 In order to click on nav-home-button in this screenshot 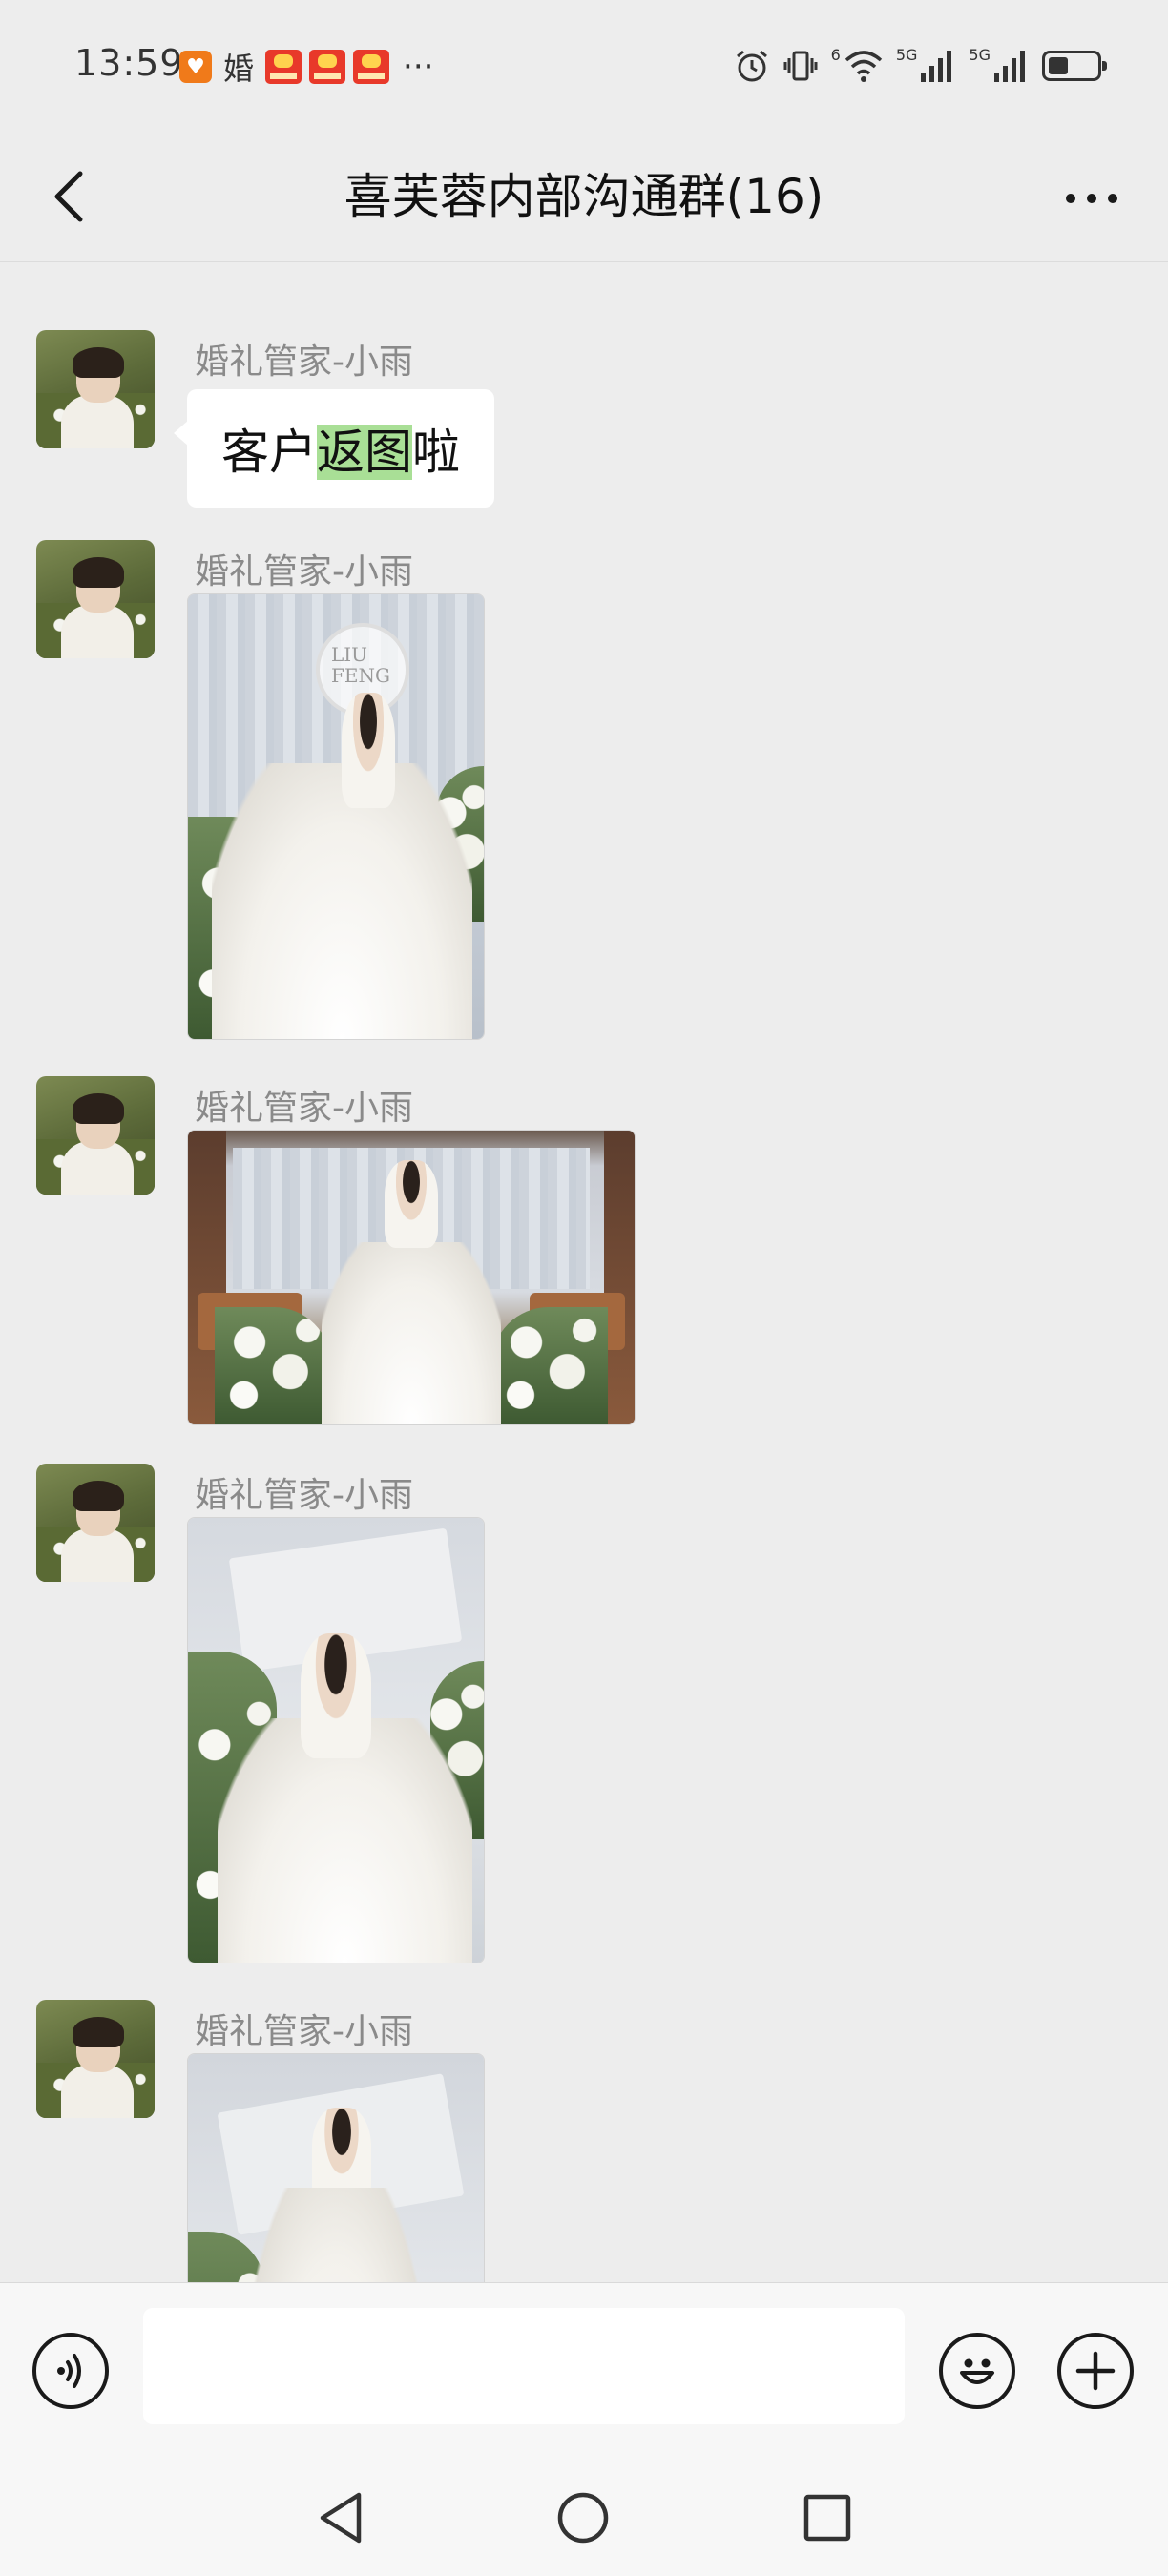, I will do `click(583, 2517)`.